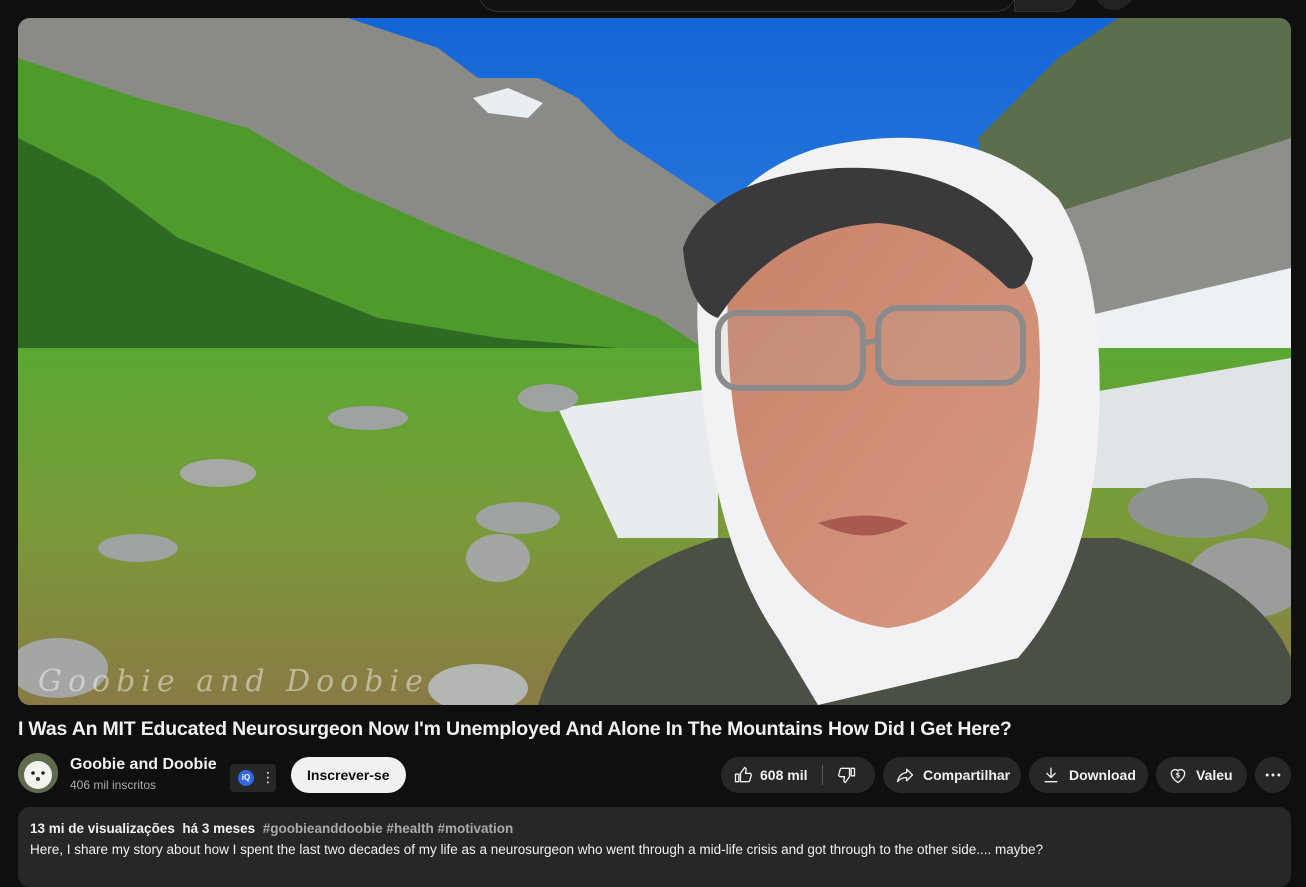 The image size is (1306, 887). I want to click on like-dislike-group: 608 mil, so click(798, 775).